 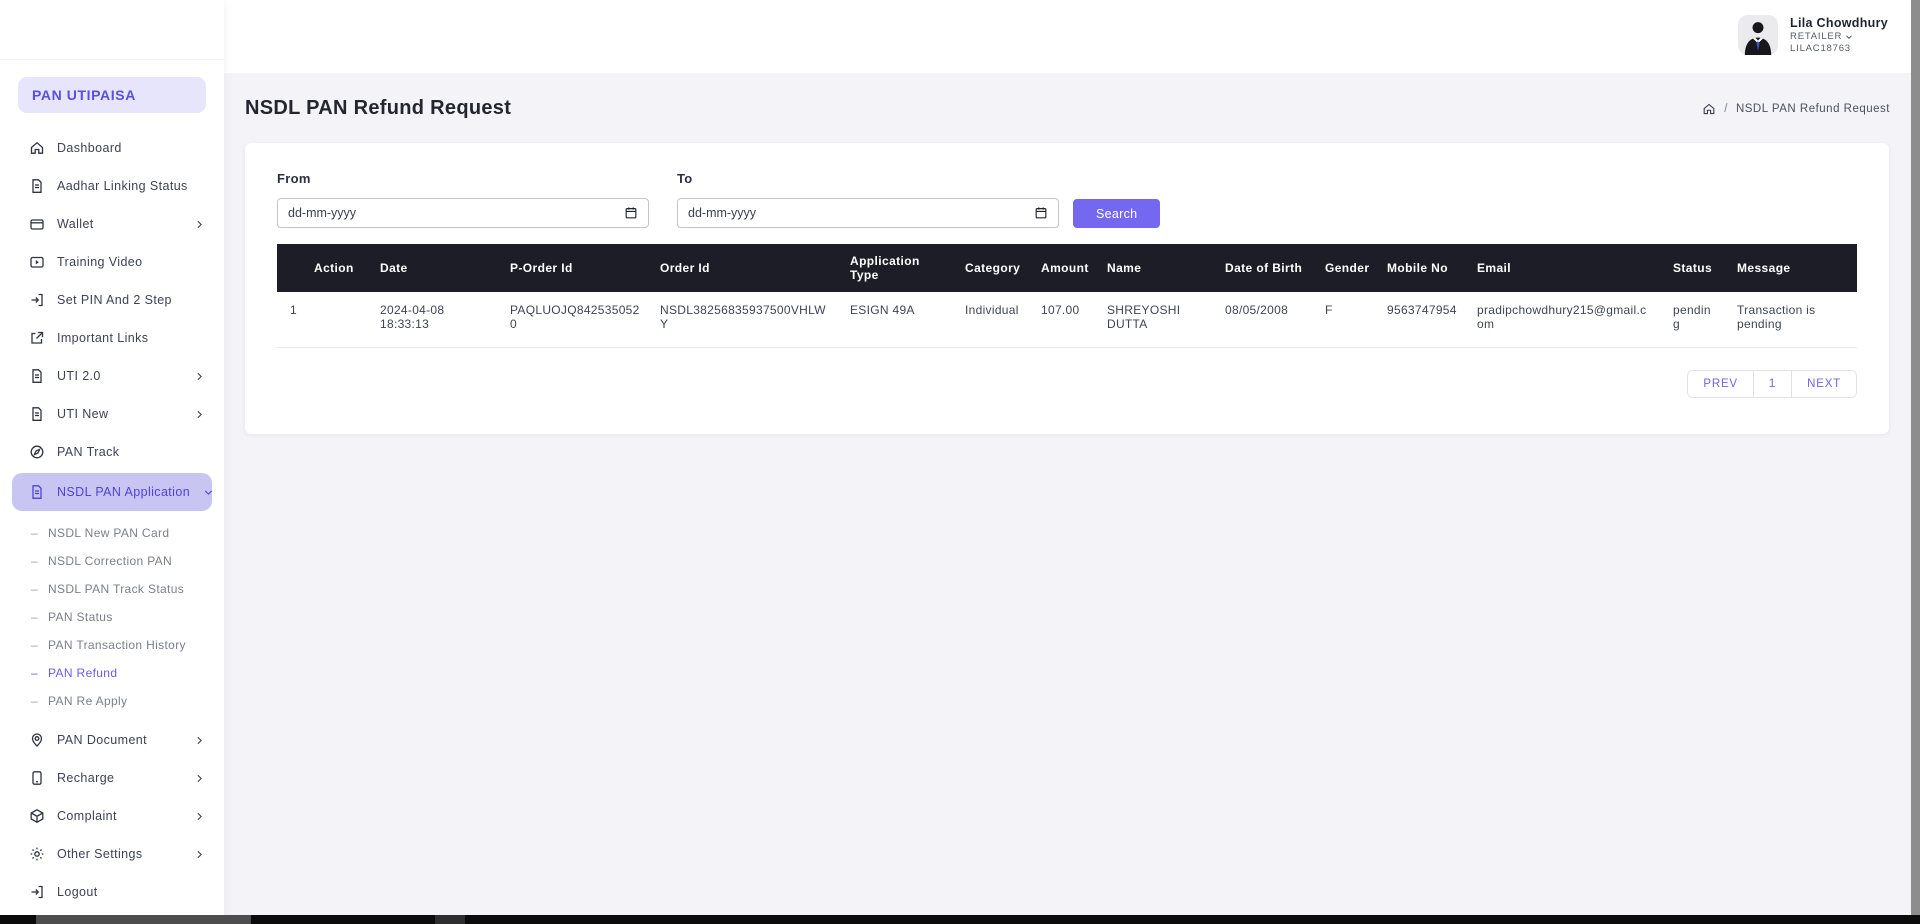 I want to click on submenu-item-nsdl-pan-track-status: – NSDL PAN Track Status, so click(x=112, y=589).